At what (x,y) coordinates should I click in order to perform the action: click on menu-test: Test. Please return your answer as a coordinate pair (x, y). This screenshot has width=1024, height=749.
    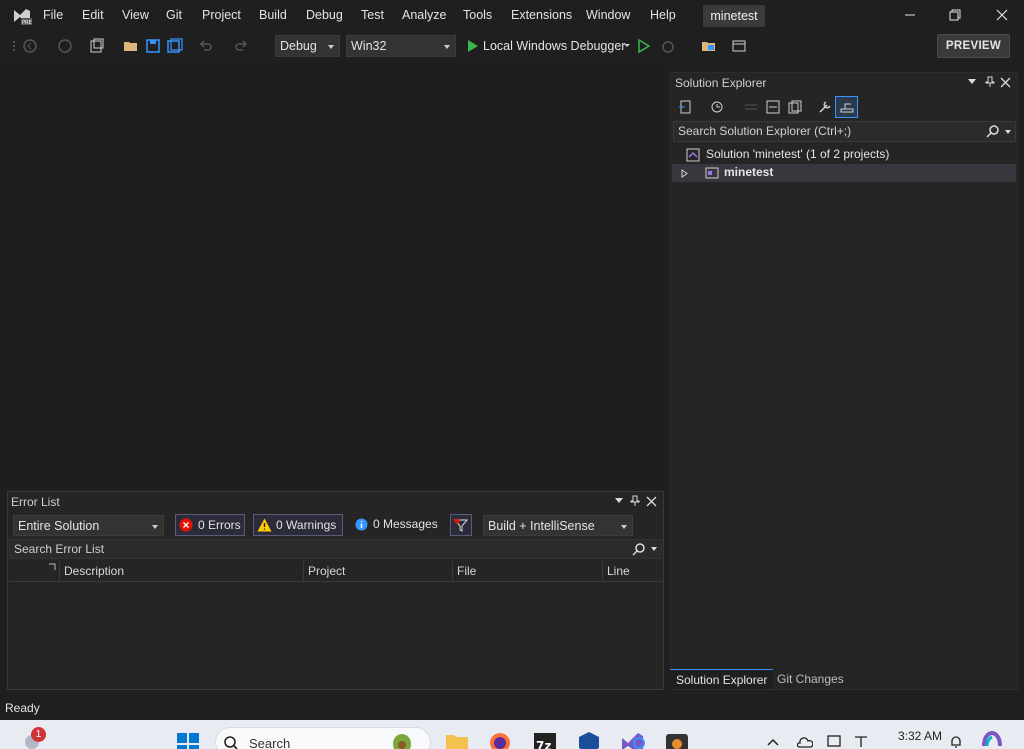
    Looking at the image, I should click on (372, 15).